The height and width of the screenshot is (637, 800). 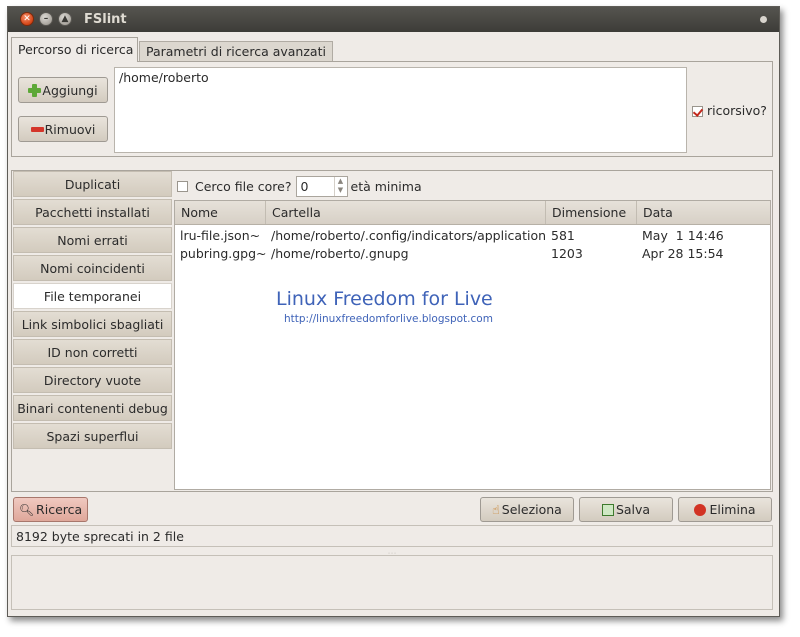 What do you see at coordinates (683, 235) in the screenshot?
I see `cell-data: May 1 14:46` at bounding box center [683, 235].